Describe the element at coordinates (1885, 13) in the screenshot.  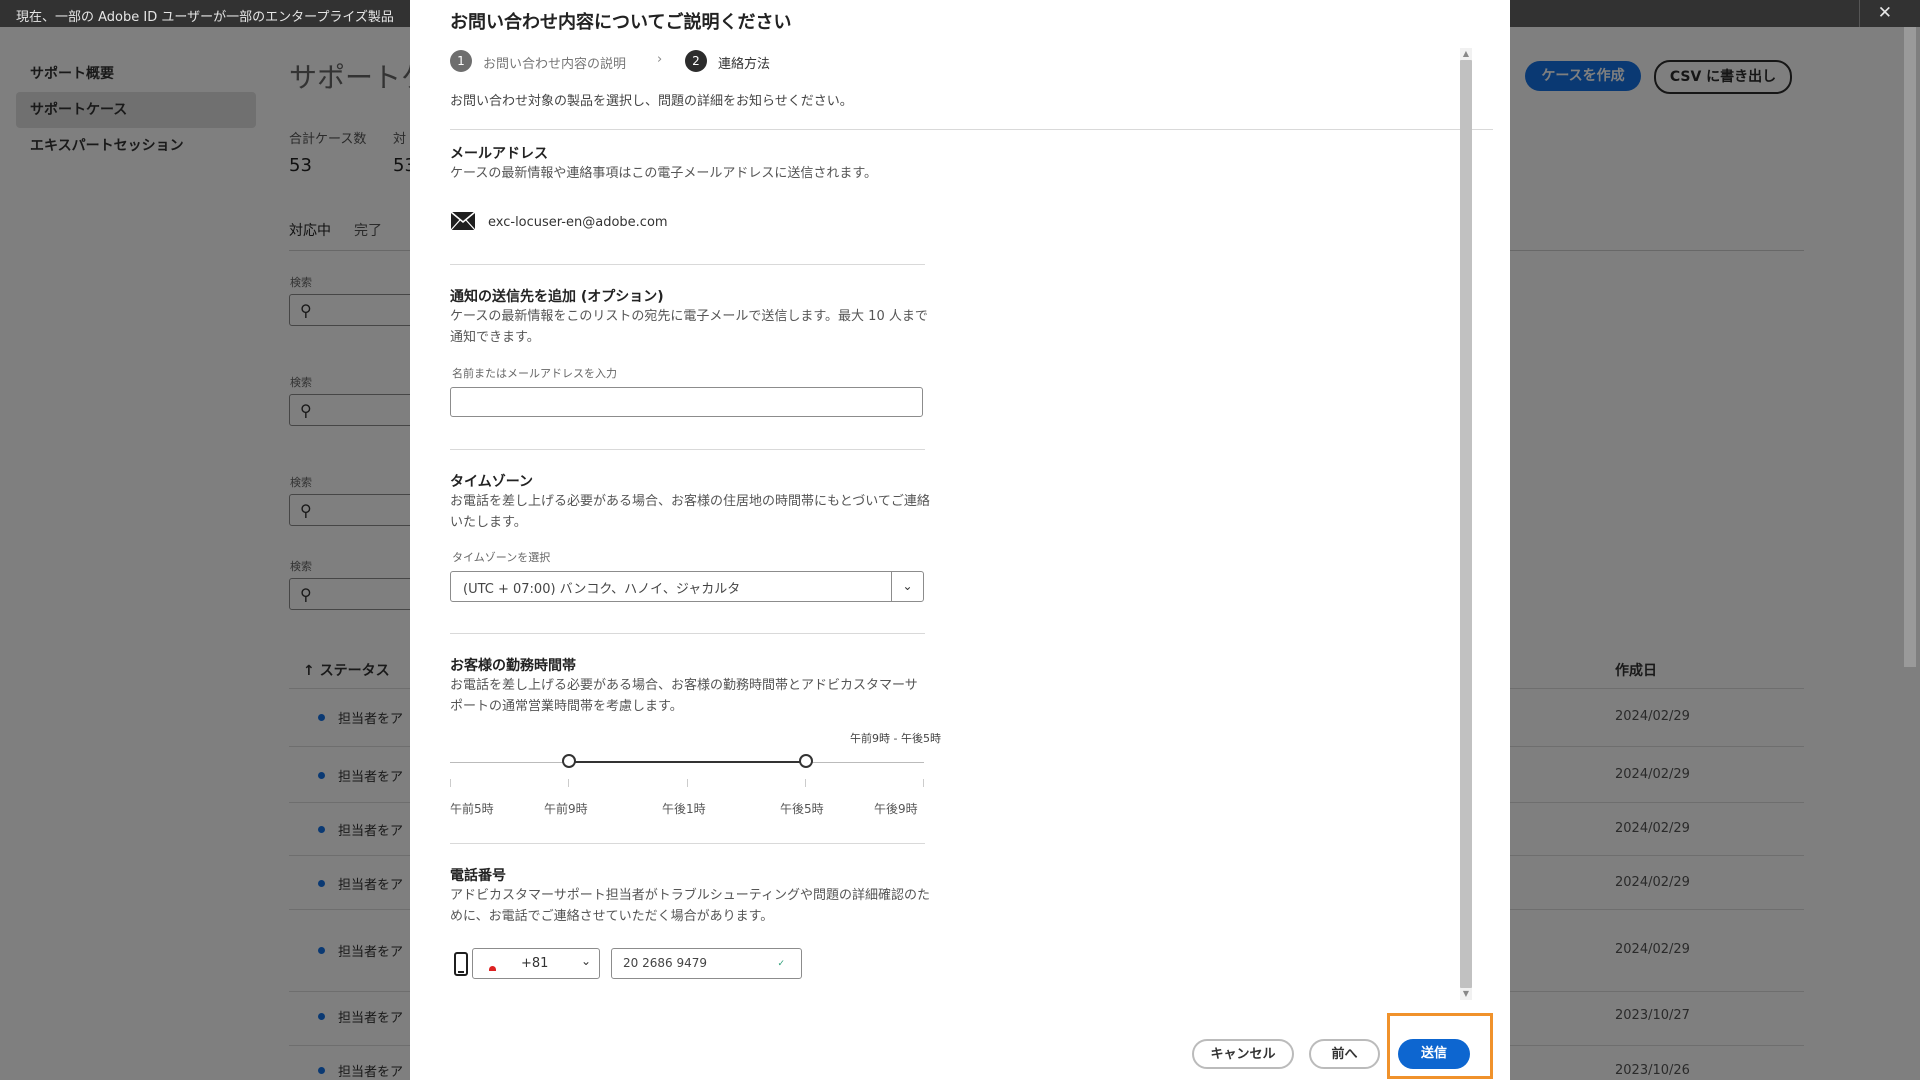
I see `close-icon: ✕` at that location.